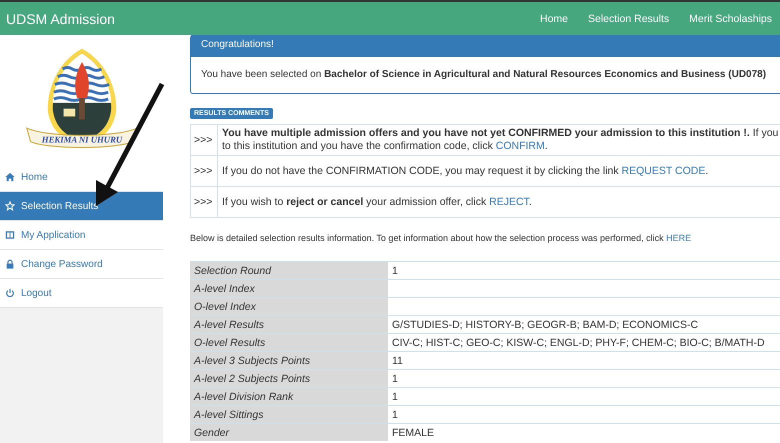 Image resolution: width=780 pixels, height=443 pixels. What do you see at coordinates (10, 264) in the screenshot?
I see `lock-icon` at bounding box center [10, 264].